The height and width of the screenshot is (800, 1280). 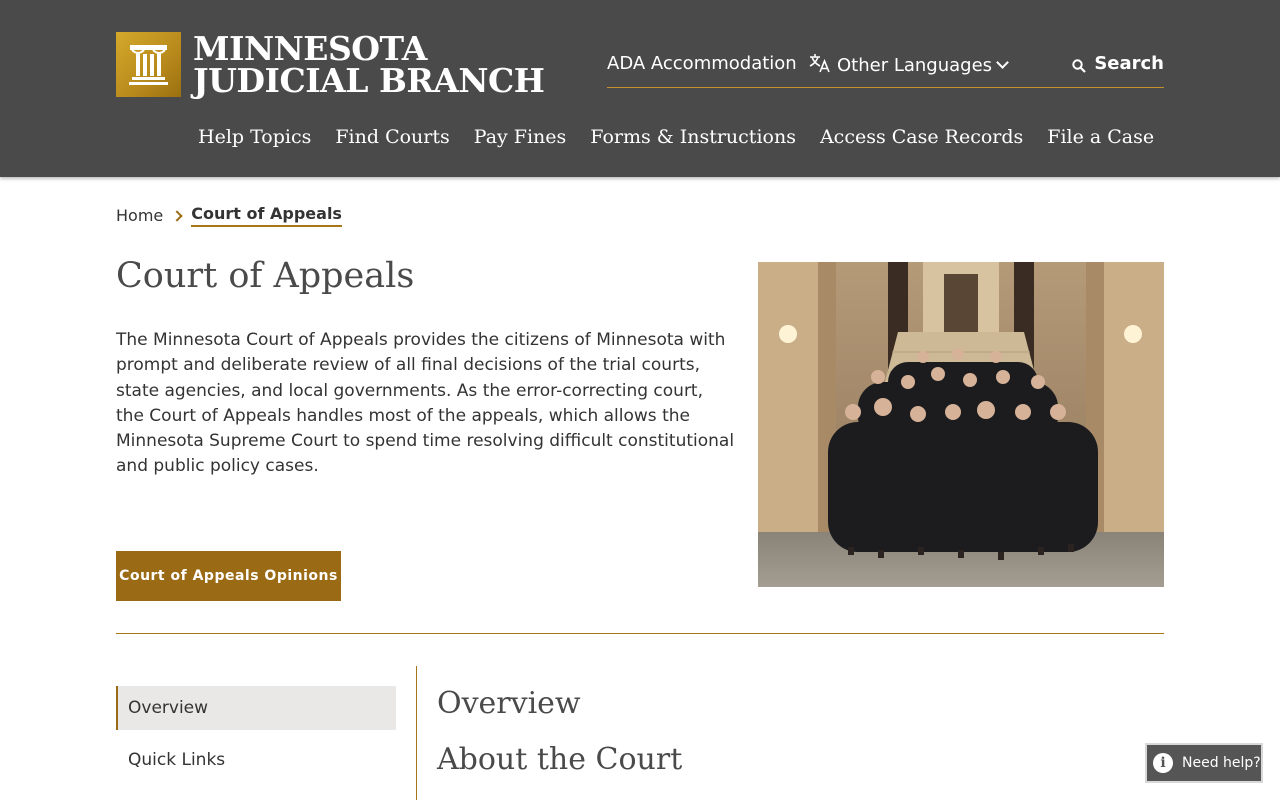 I want to click on logo-line-2: JUDICIAL BRANCH, so click(x=369, y=80).